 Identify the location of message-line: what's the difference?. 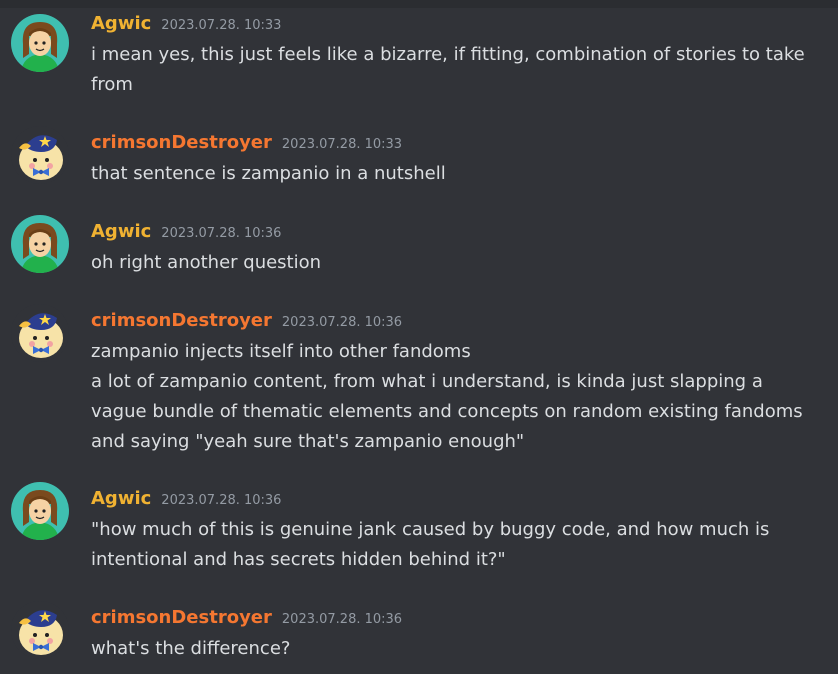
(191, 648).